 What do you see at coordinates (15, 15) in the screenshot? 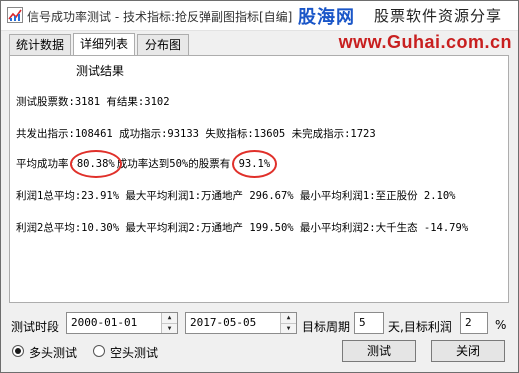
I see `app-chart-icon` at bounding box center [15, 15].